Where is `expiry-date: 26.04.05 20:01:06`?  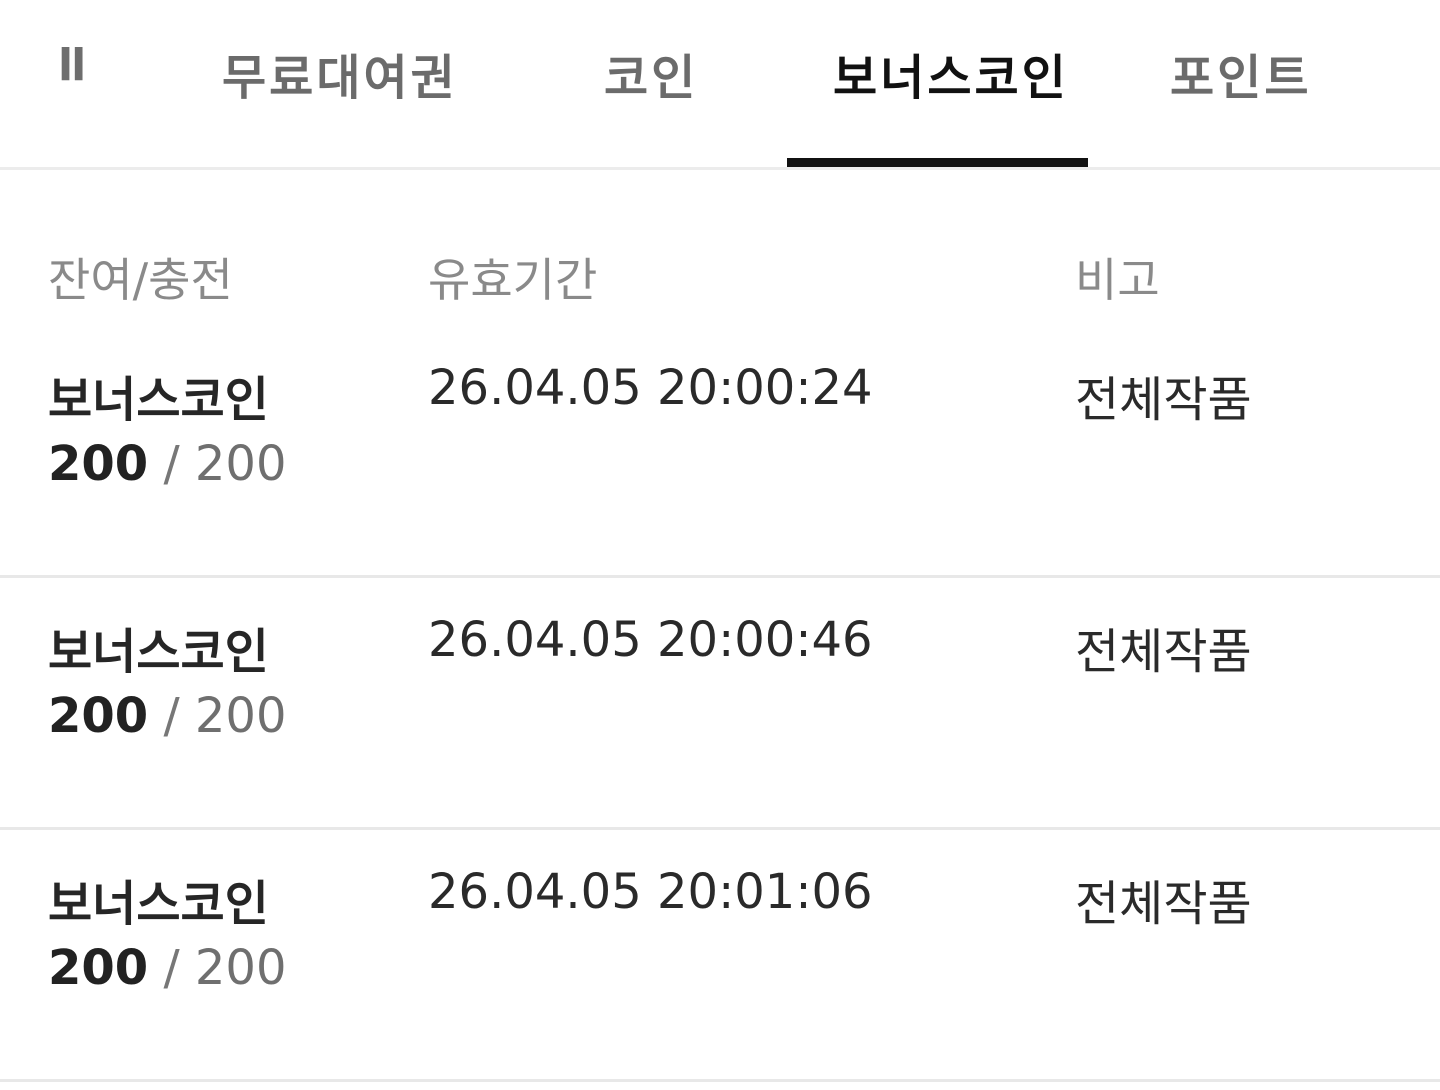 expiry-date: 26.04.05 20:01:06 is located at coordinates (650, 892).